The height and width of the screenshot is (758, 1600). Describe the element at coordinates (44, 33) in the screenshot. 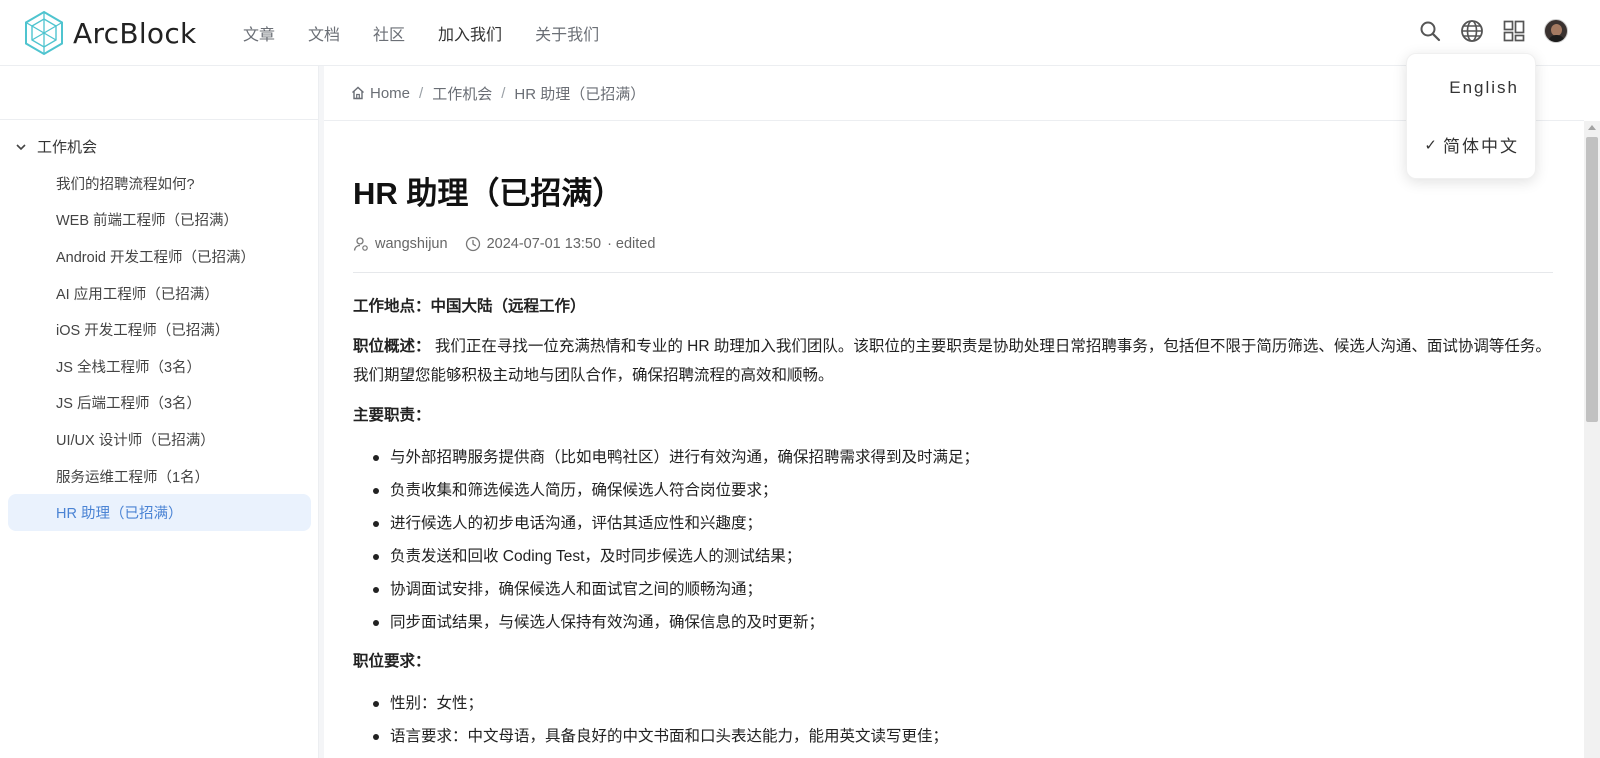

I see `arcblock-logo-icon` at that location.